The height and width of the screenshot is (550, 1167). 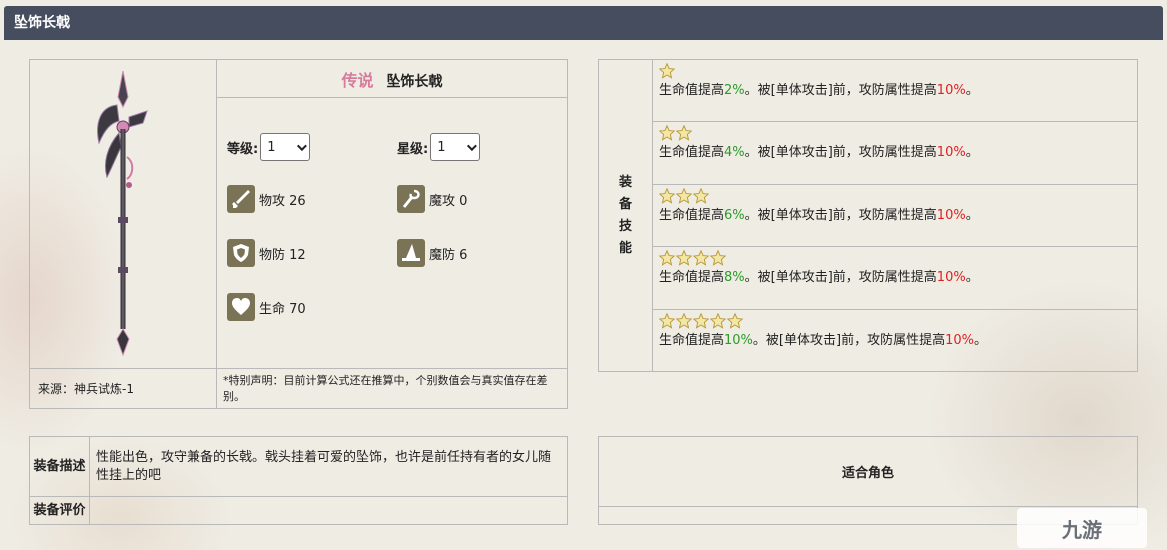 I want to click on page-title: 坠饰长戟, so click(x=583, y=23).